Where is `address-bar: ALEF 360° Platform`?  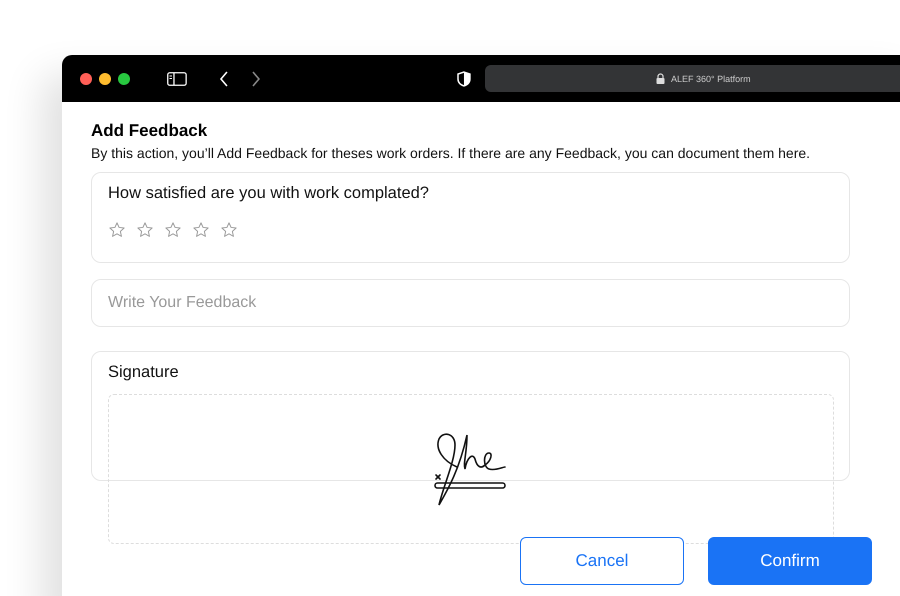 address-bar: ALEF 360° Platform is located at coordinates (692, 78).